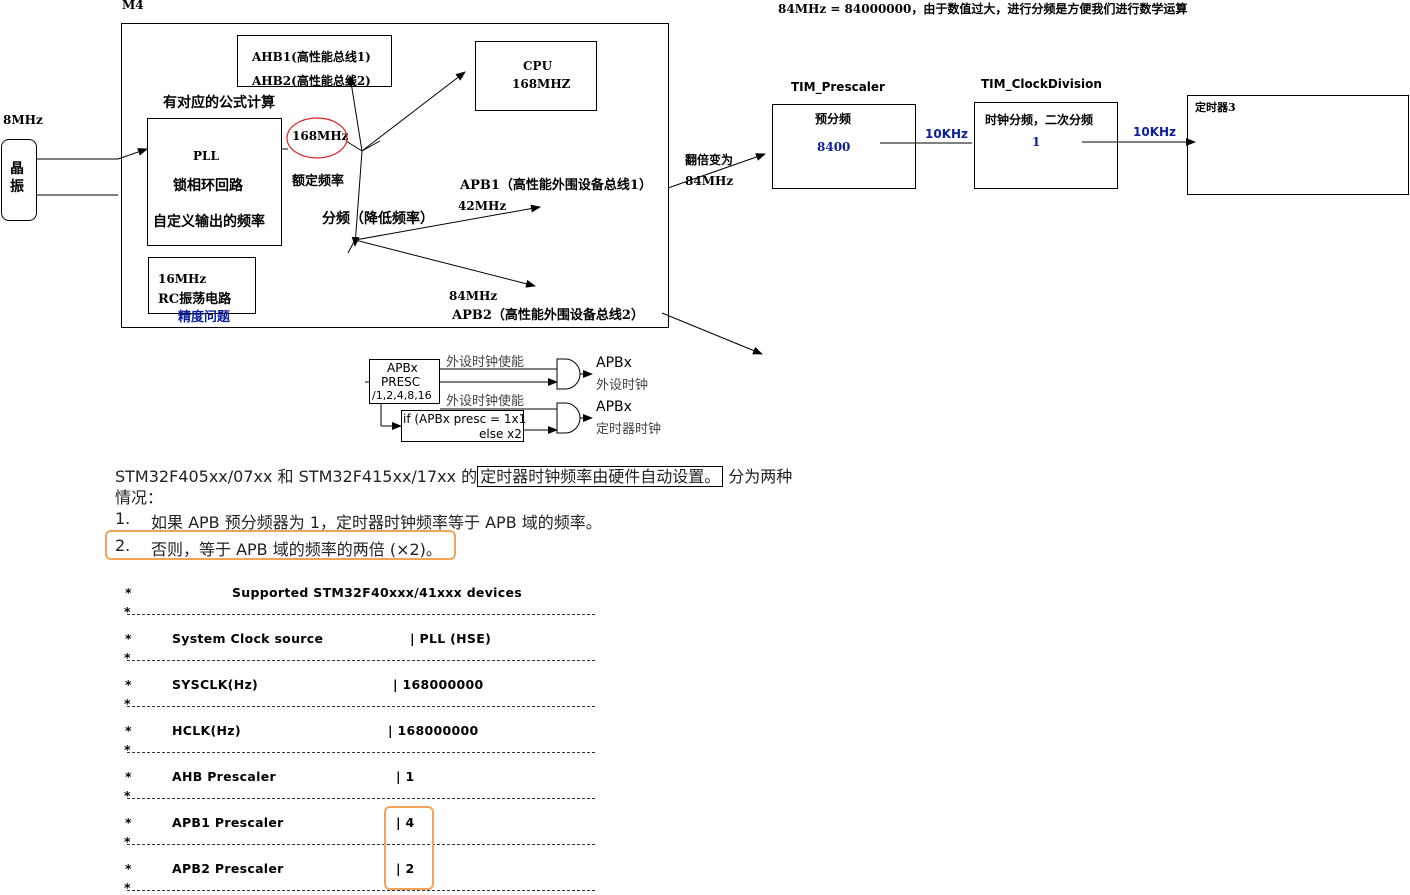 This screenshot has width=1410, height=895. What do you see at coordinates (716, 171) in the screenshot?
I see `apb1-to-prescaler-arrow` at bounding box center [716, 171].